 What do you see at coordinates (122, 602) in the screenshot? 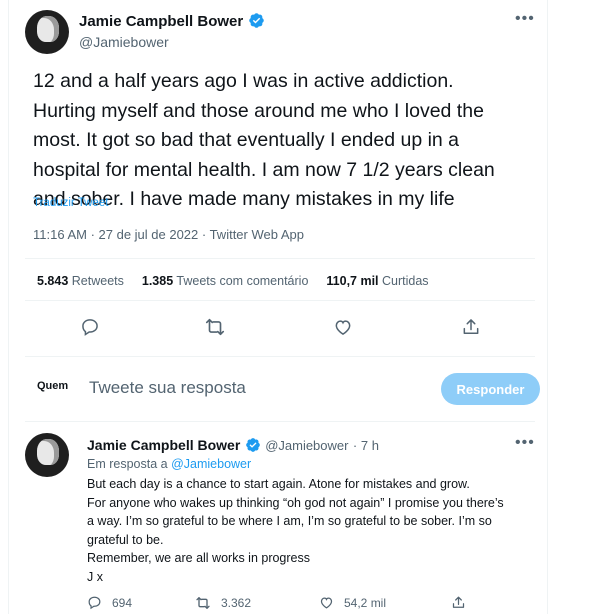
I see `reply-count: 694` at bounding box center [122, 602].